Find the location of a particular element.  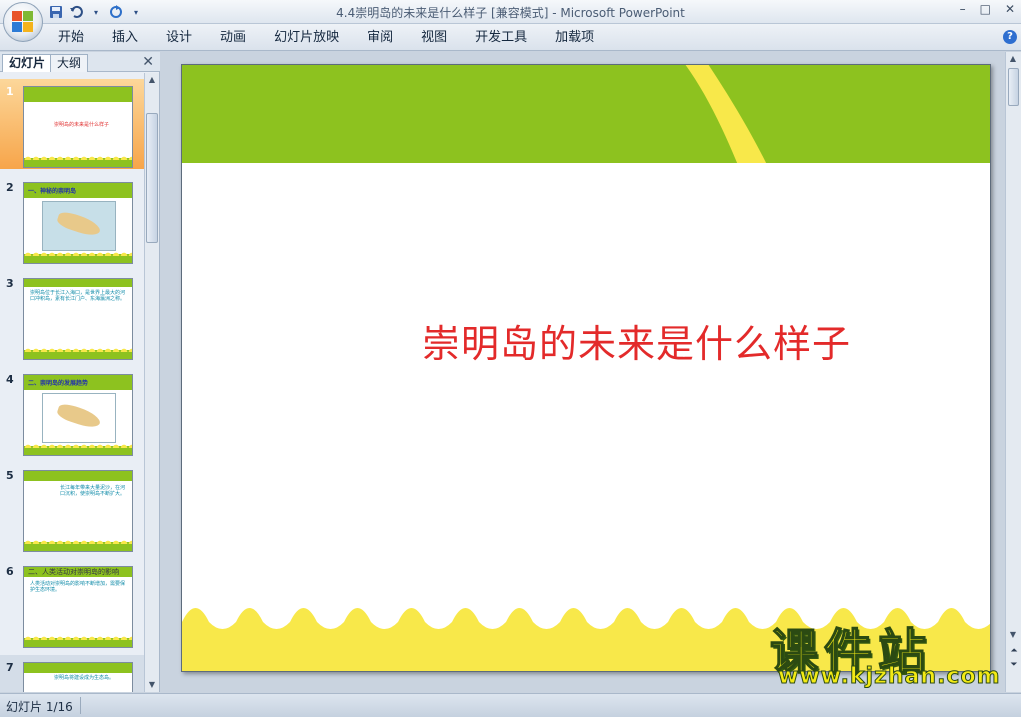

next-slide-icon: ⏷ is located at coordinates (1014, 665).